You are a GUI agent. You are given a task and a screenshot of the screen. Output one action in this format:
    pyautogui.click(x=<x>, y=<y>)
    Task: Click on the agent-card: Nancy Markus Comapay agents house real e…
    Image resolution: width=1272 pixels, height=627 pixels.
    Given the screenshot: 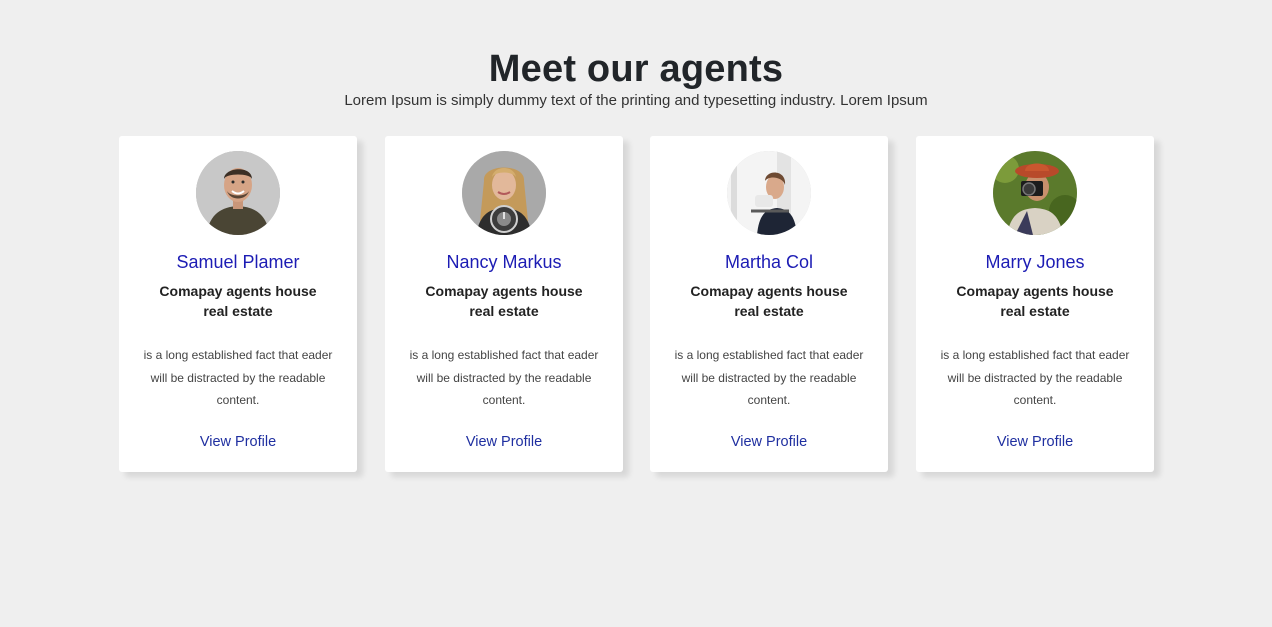 What is the action you would take?
    pyautogui.click(x=504, y=304)
    